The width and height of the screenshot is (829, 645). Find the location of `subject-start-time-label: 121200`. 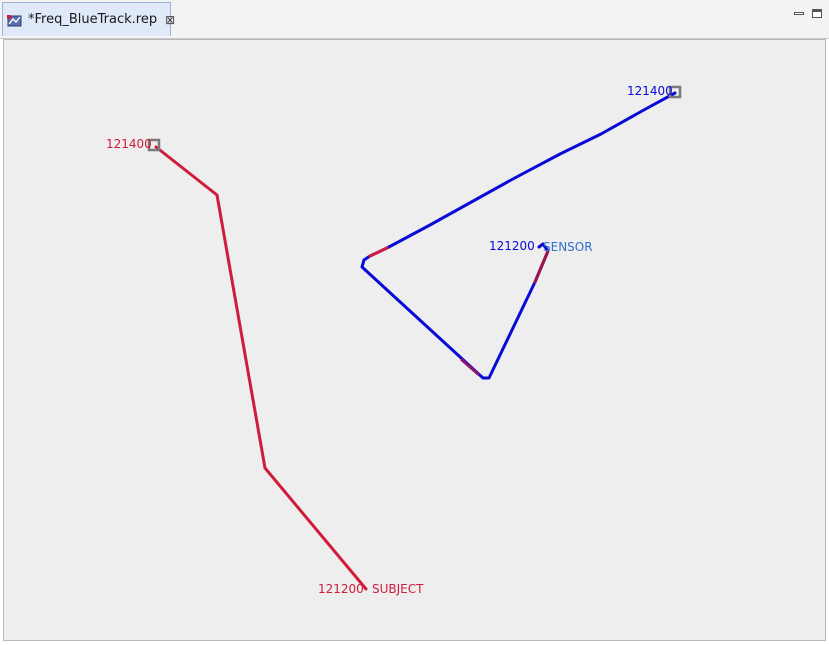

subject-start-time-label: 121200 is located at coordinates (341, 589).